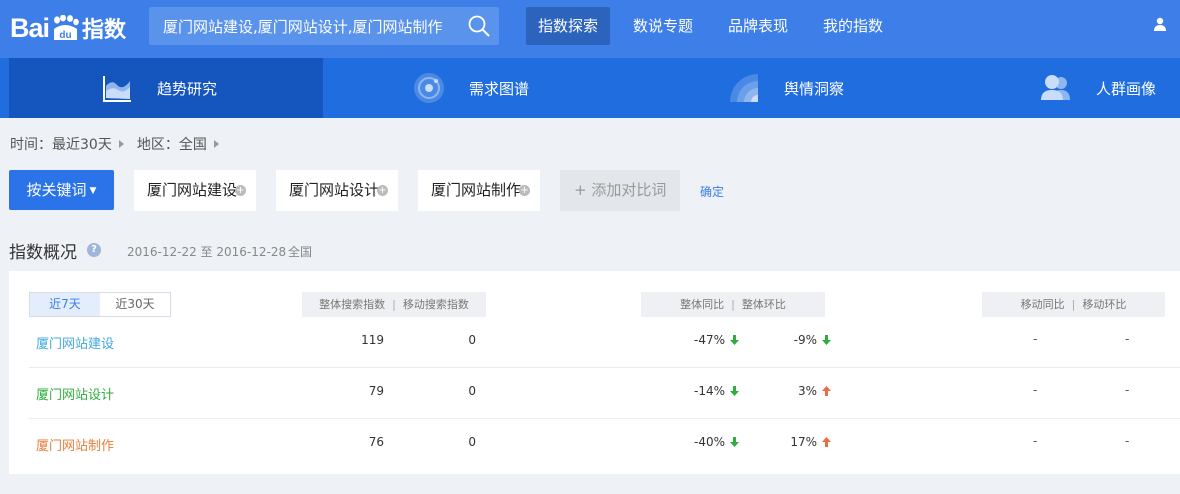  What do you see at coordinates (709, 442) in the screenshot?
I see `overall-yoy-text: -40%` at bounding box center [709, 442].